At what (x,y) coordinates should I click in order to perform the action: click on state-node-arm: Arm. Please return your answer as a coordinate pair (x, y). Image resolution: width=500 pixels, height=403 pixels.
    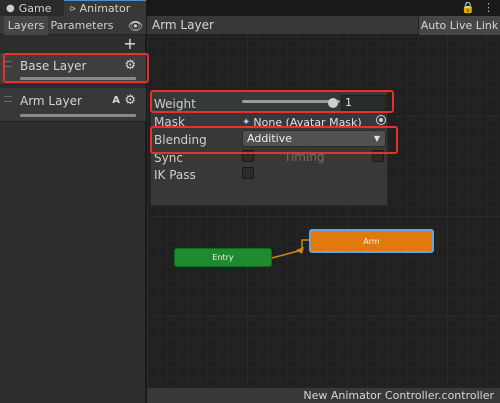
    Looking at the image, I should click on (371, 241).